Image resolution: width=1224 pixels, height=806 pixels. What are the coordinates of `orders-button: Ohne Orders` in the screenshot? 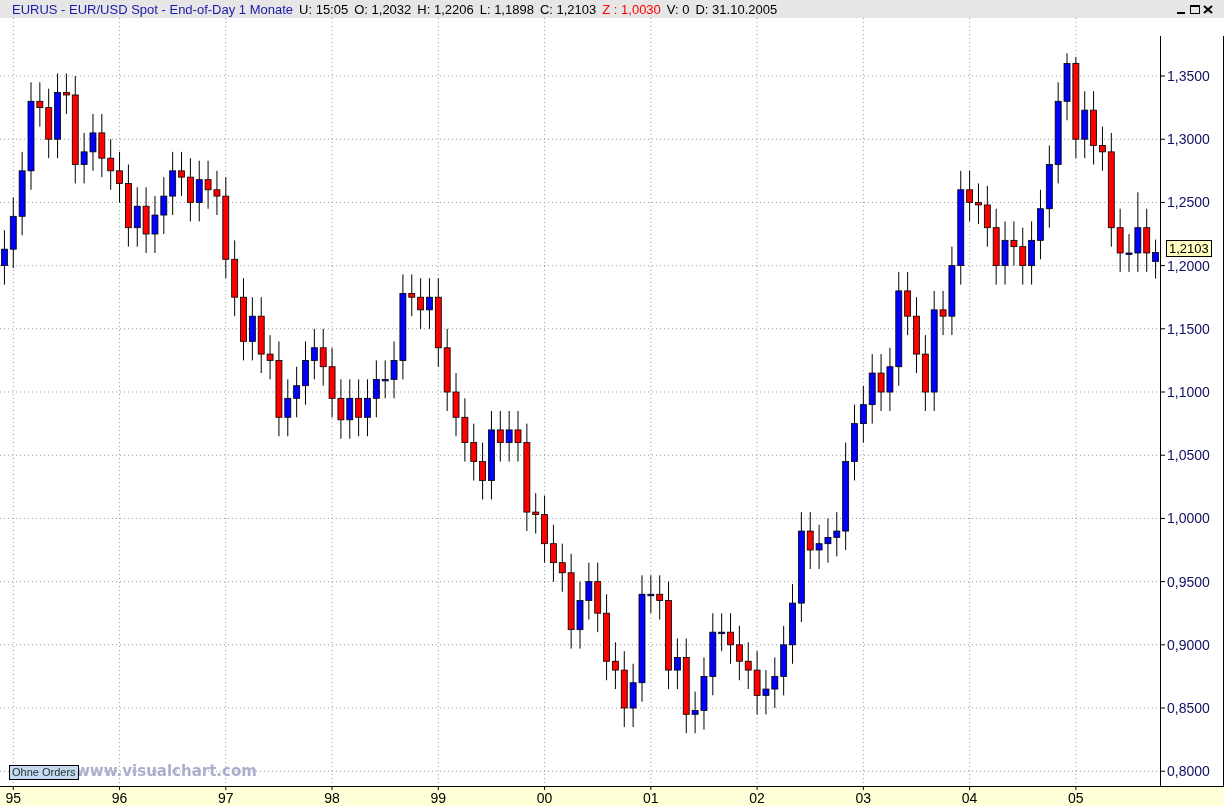 It's located at (44, 772).